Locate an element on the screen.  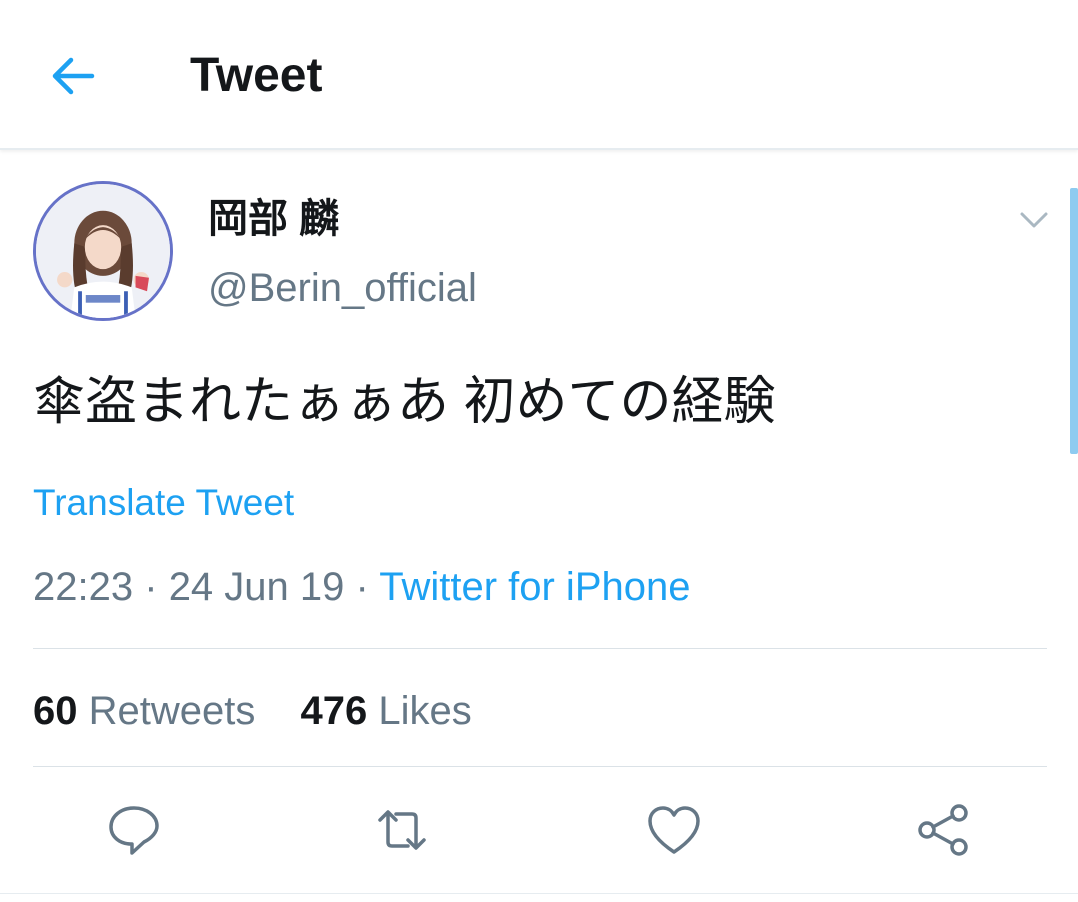
profile-photo is located at coordinates (103, 251).